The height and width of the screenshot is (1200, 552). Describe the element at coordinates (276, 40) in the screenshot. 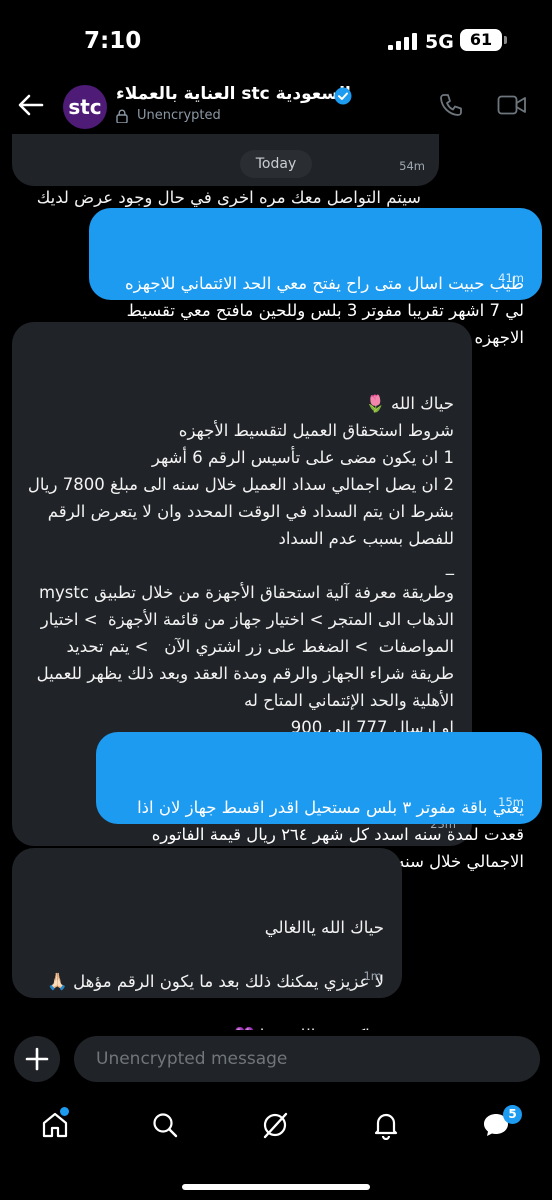

I see `status-bar: 7:10 5G 61` at that location.